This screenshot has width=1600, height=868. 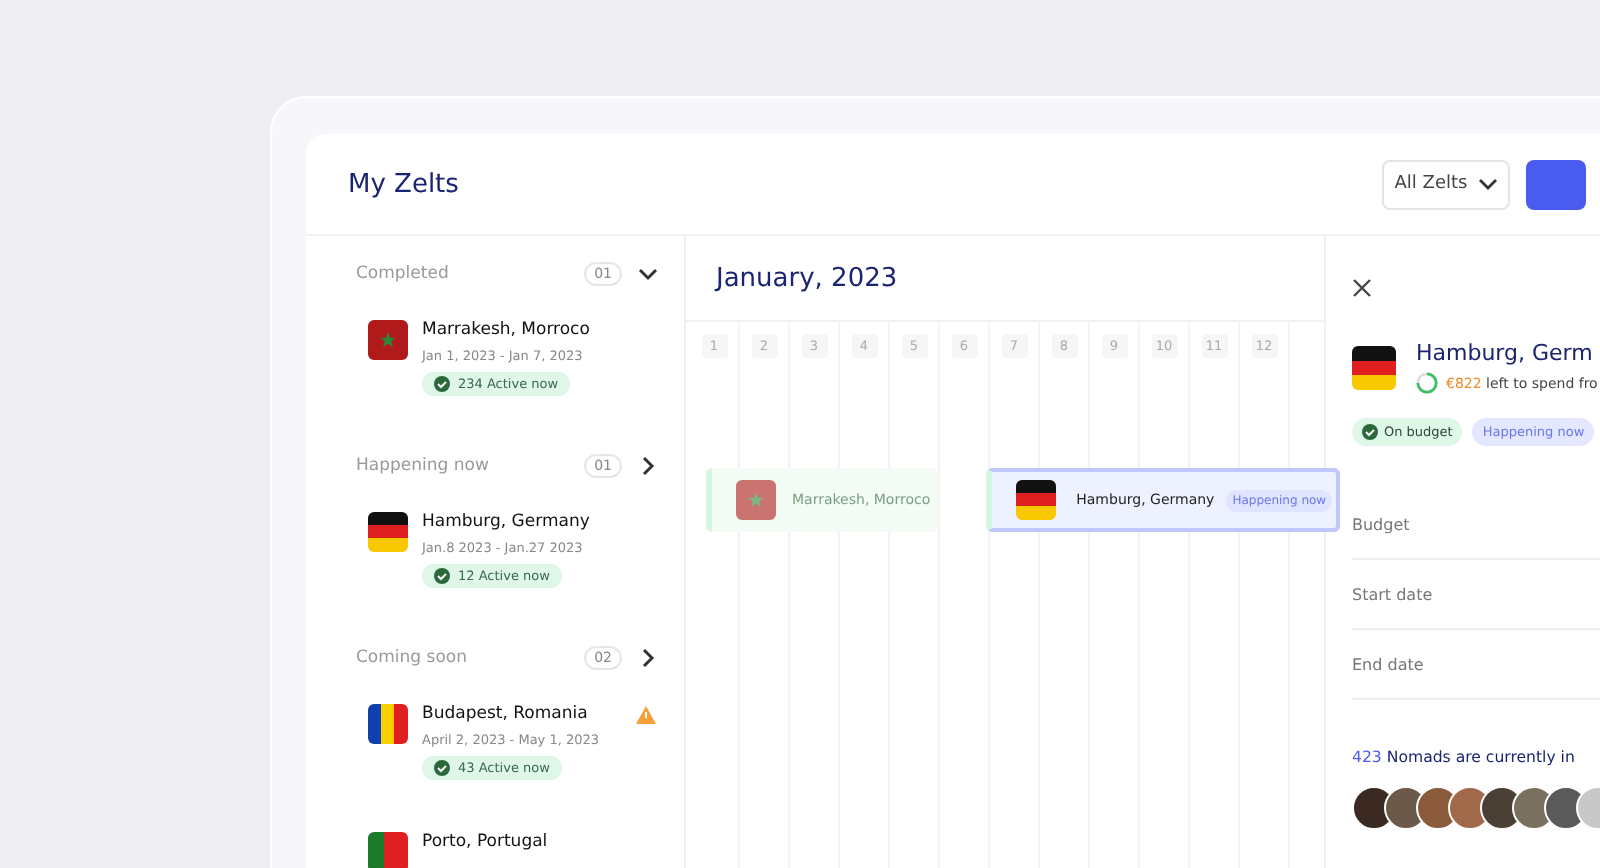 What do you see at coordinates (505, 714) in the screenshot?
I see `trip-name: Budapest, Romania` at bounding box center [505, 714].